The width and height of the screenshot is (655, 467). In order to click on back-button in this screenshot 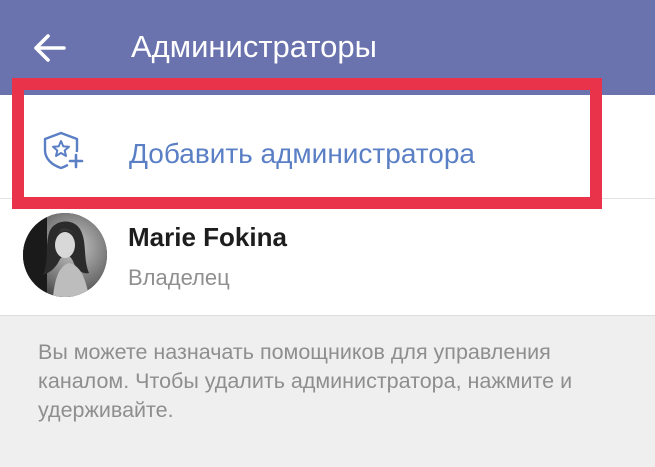, I will do `click(50, 48)`.